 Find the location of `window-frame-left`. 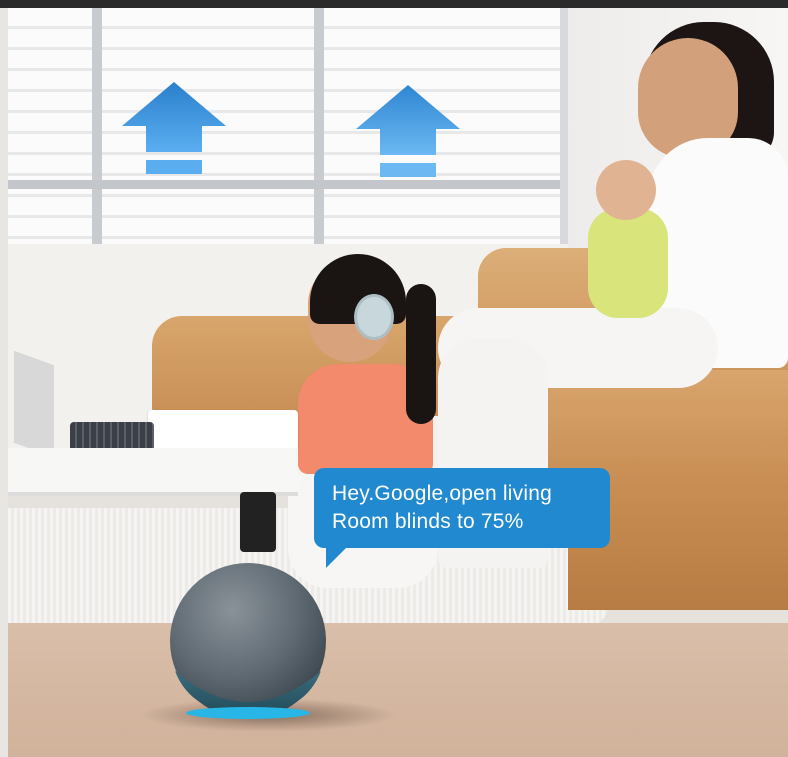

window-frame-left is located at coordinates (97, 126).